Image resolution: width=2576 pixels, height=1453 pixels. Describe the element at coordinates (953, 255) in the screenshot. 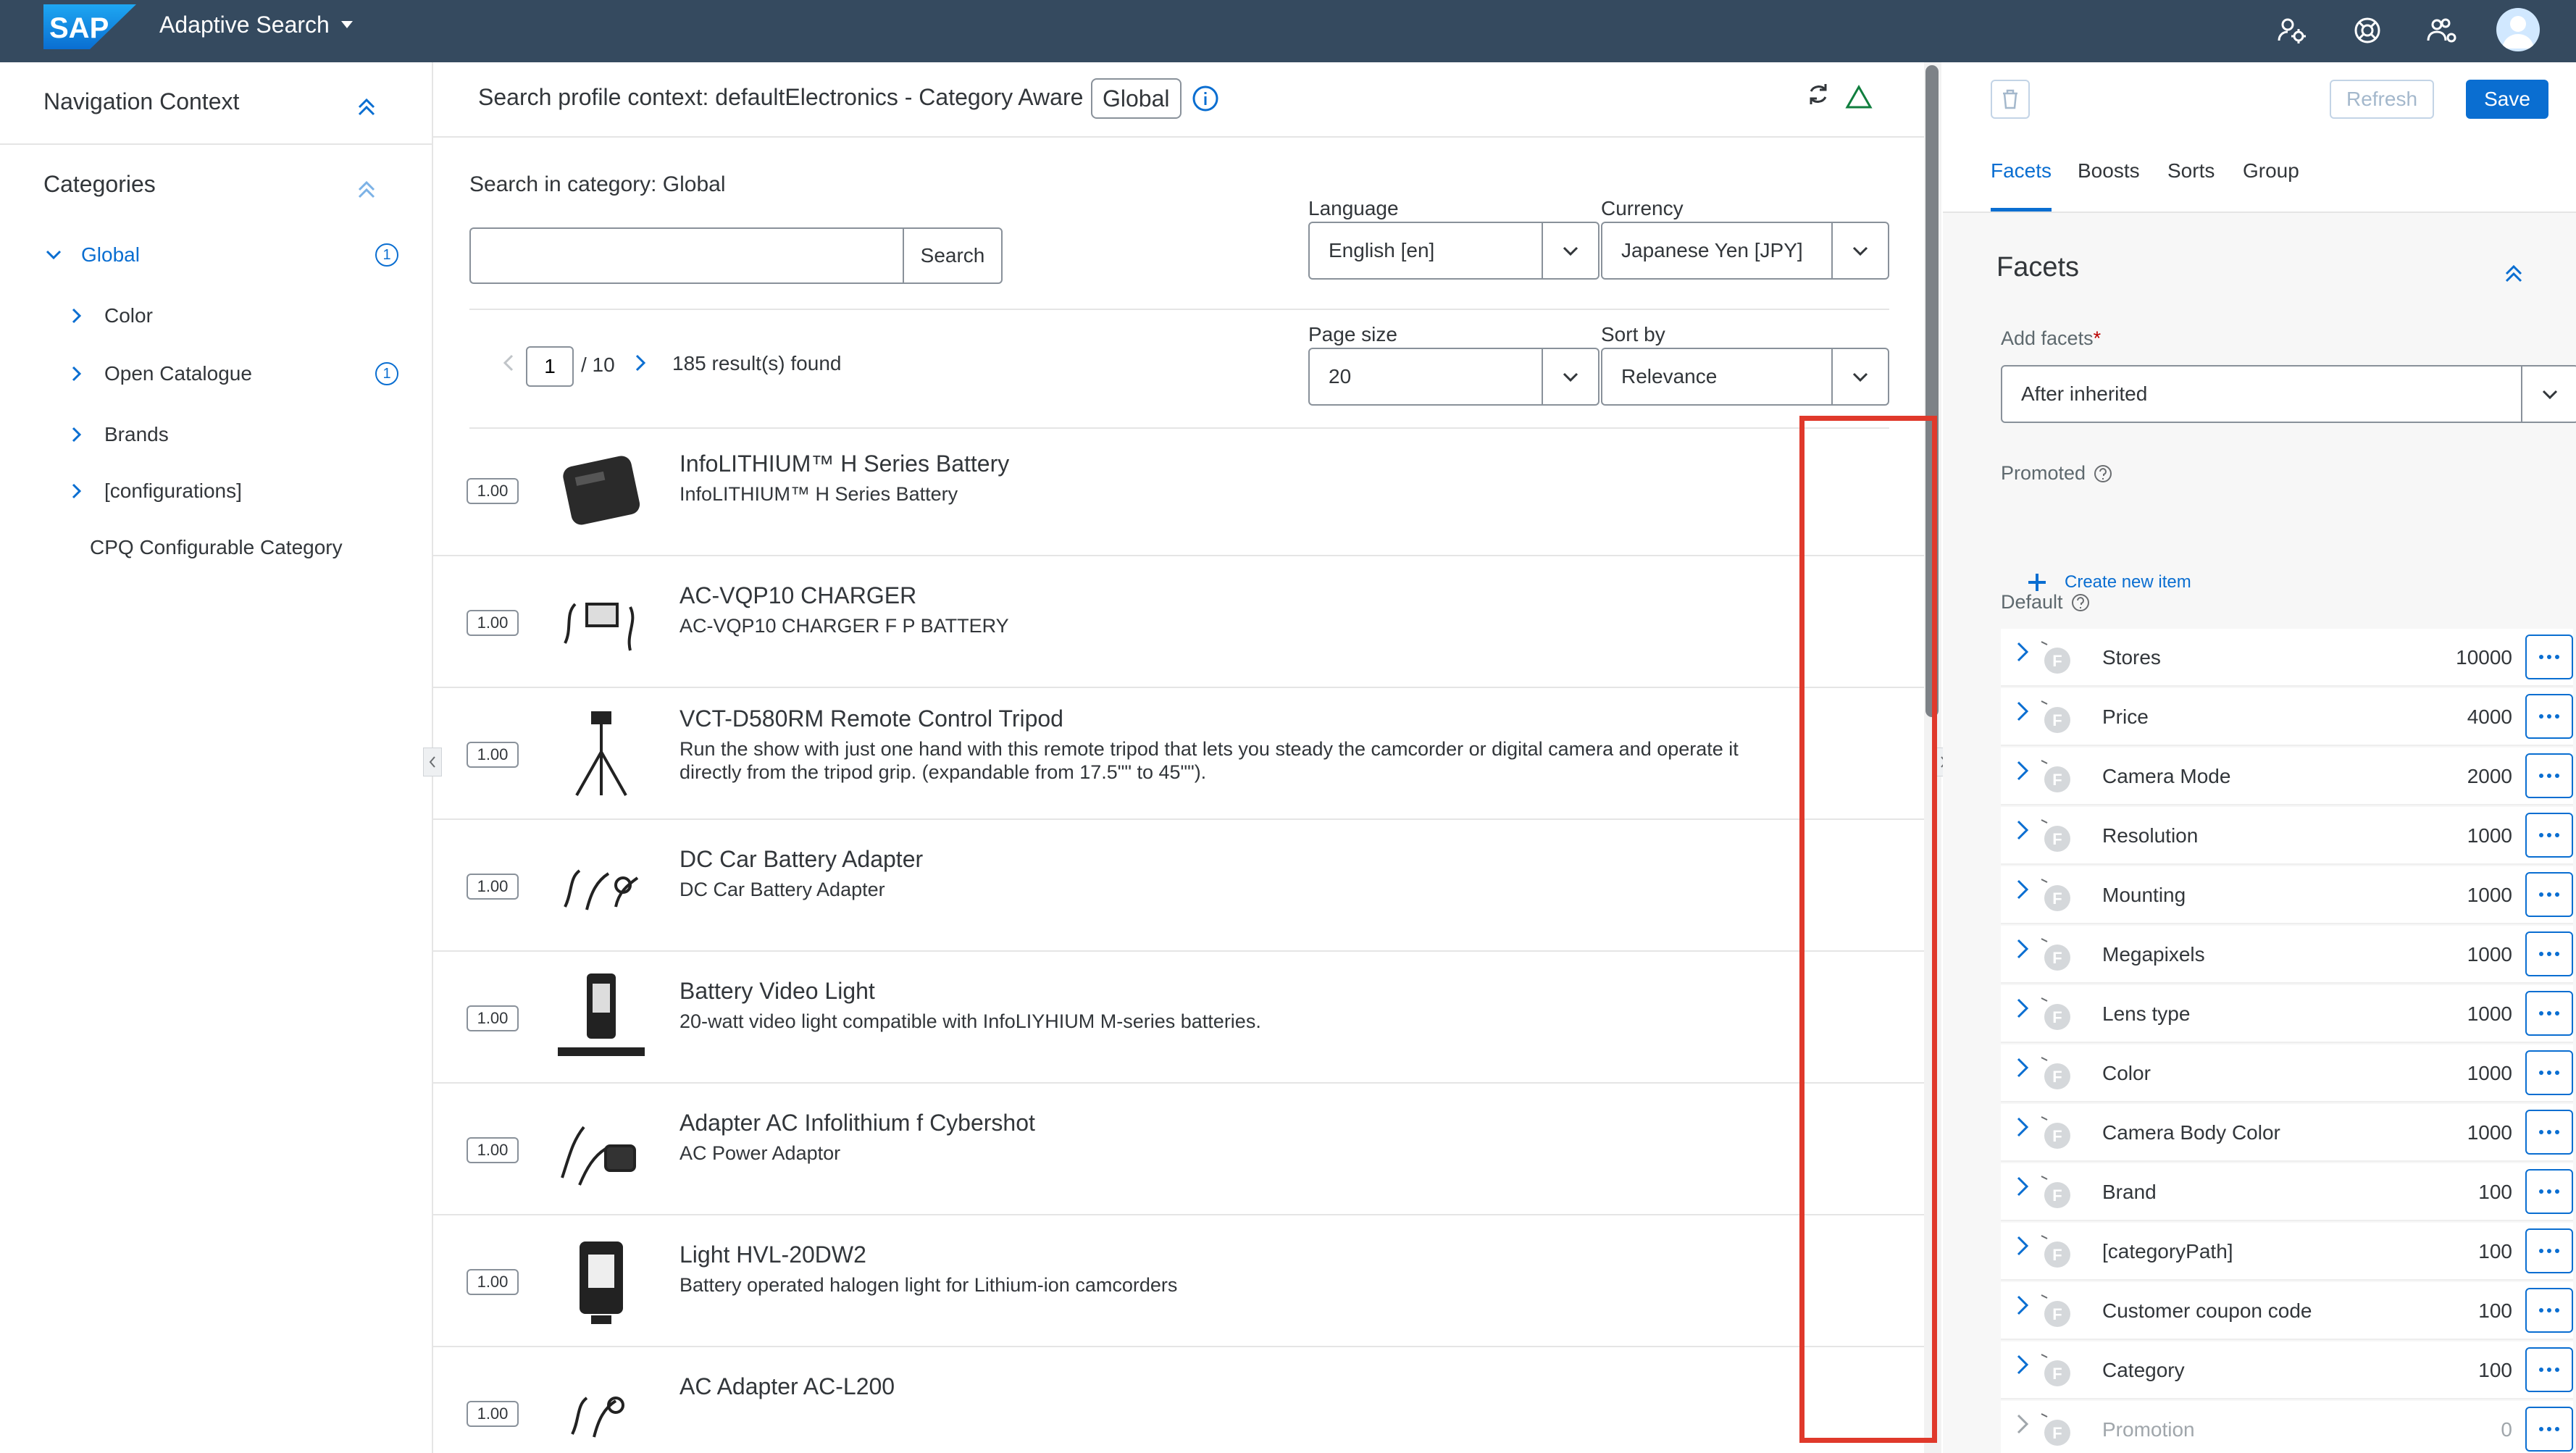

I see `search-button: Search` at that location.